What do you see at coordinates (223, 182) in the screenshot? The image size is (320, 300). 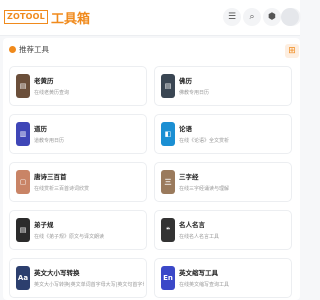 I see `tool-card: 三三字经在线三字经诵读与理解` at bounding box center [223, 182].